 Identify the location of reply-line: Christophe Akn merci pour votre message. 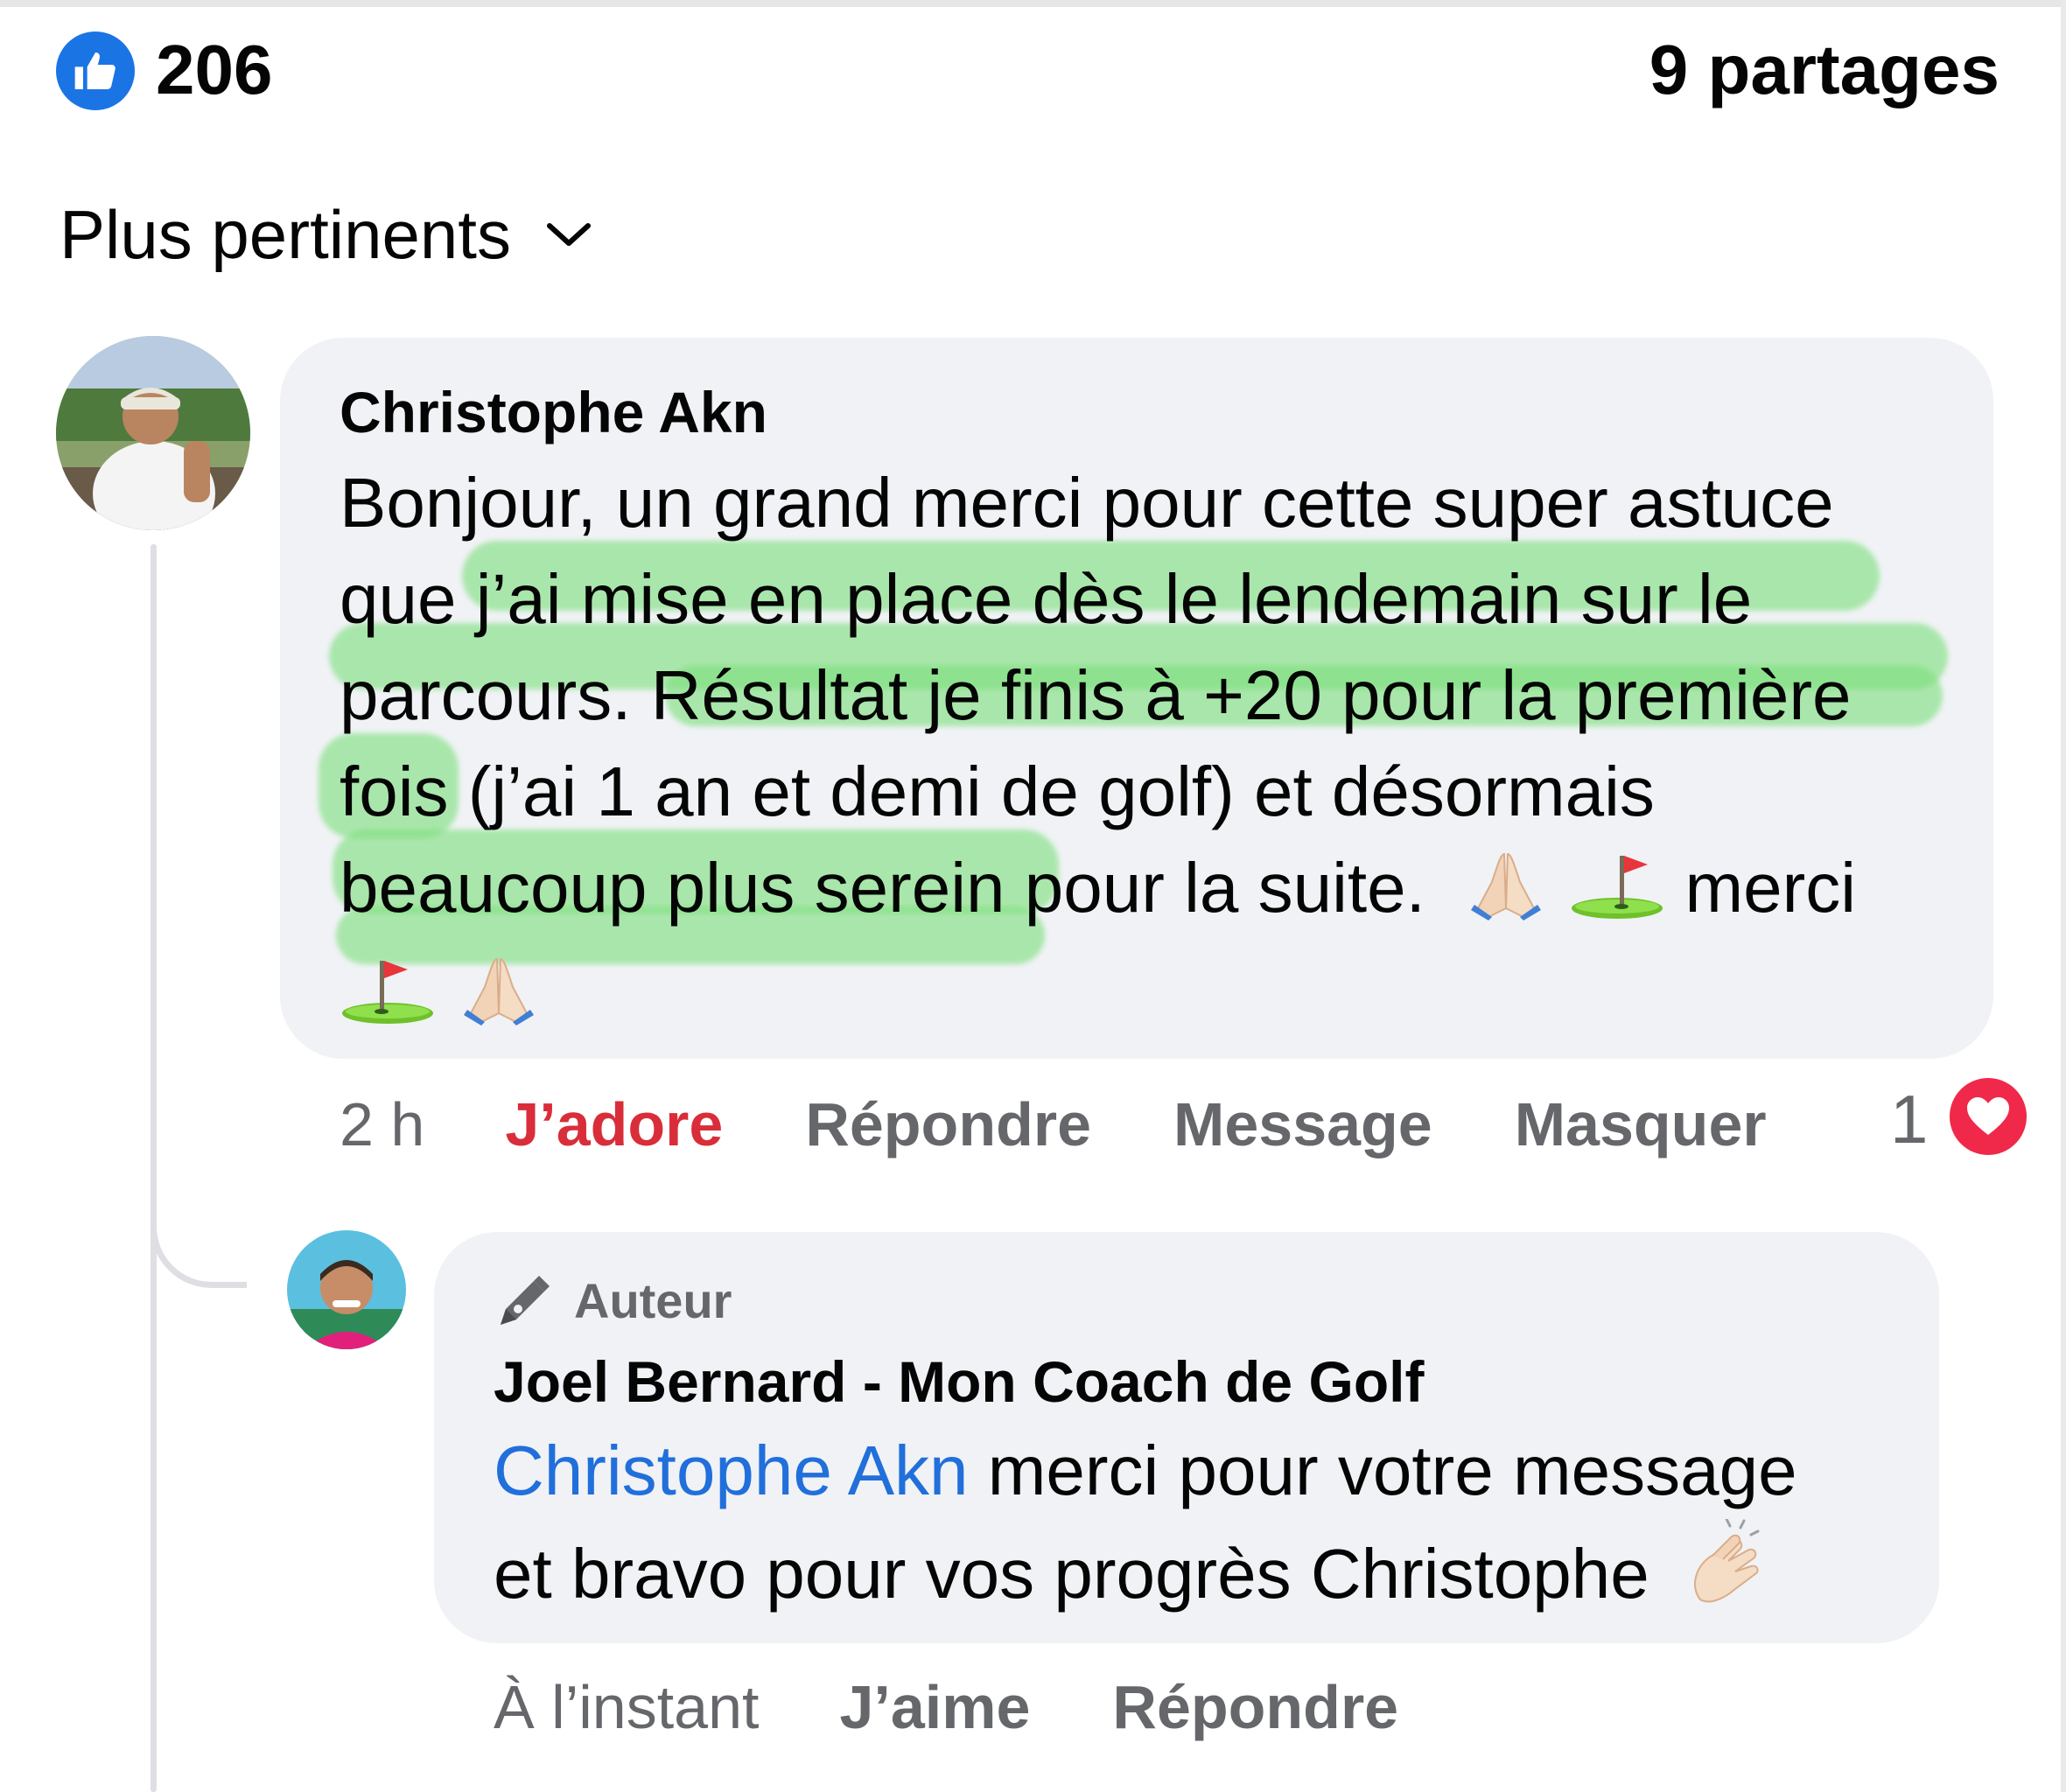
(1211, 1471).